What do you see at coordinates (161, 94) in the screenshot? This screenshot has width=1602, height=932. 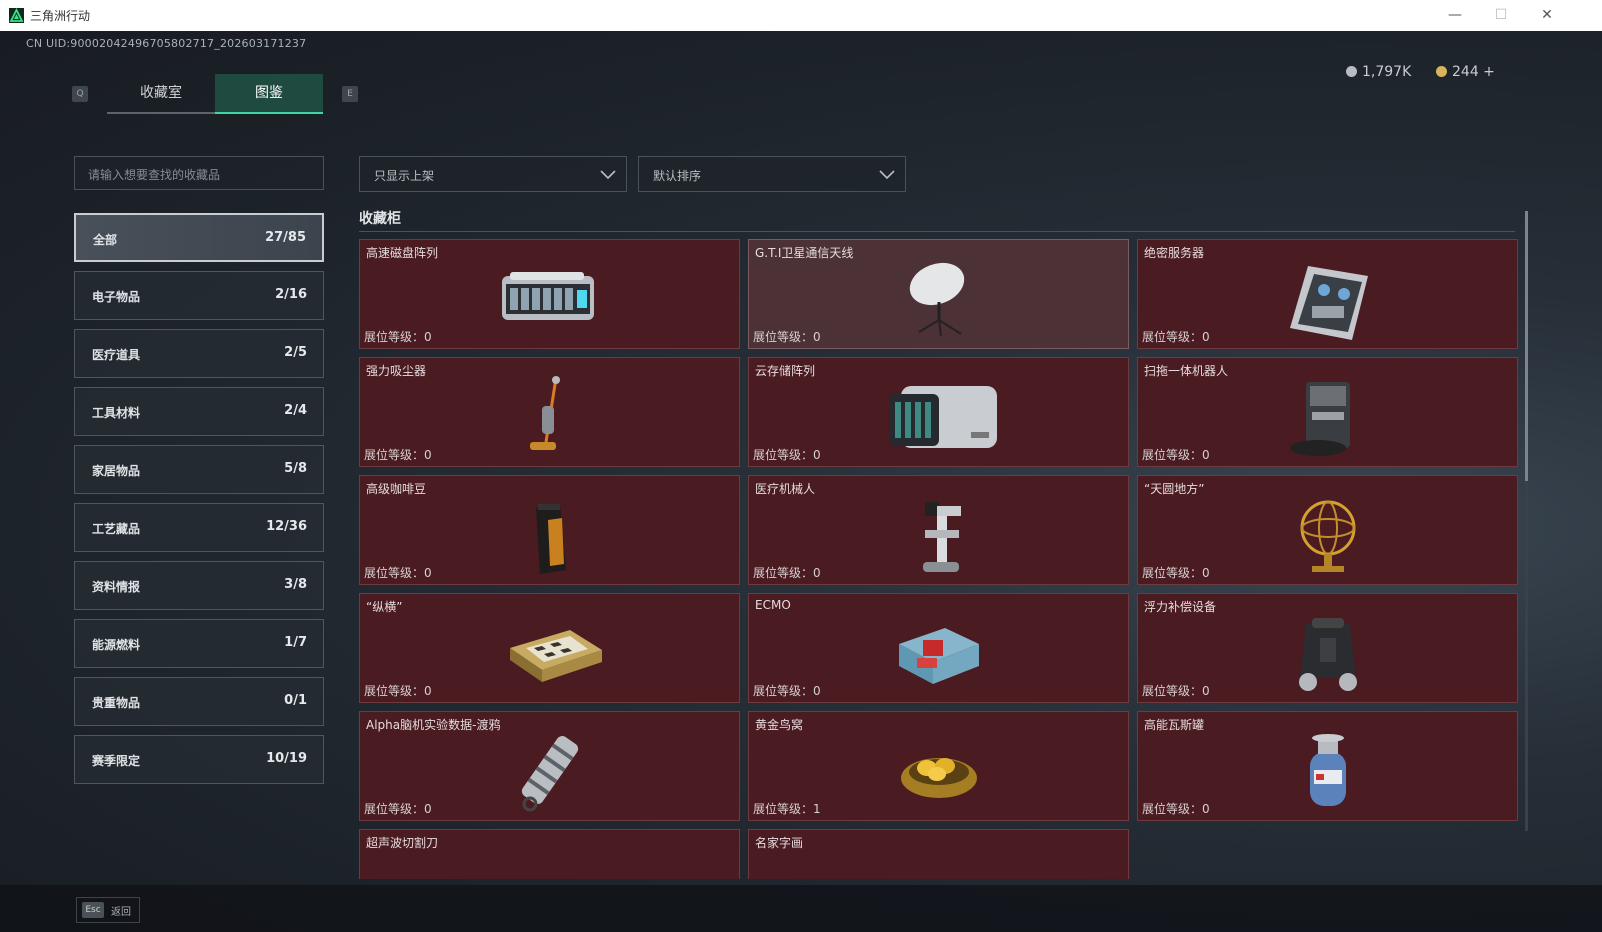 I see `tab-collection-room: 收藏室` at bounding box center [161, 94].